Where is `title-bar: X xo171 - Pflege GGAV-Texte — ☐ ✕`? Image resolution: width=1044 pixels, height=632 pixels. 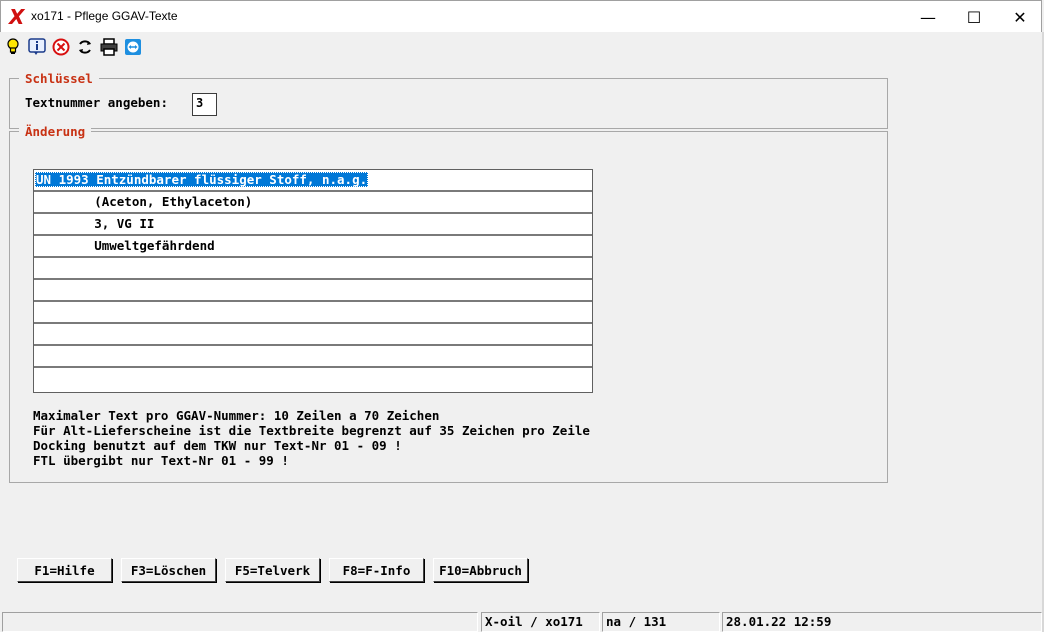 title-bar: X xo171 - Pflege GGAV-Texte — ☐ ✕ is located at coordinates (521, 16).